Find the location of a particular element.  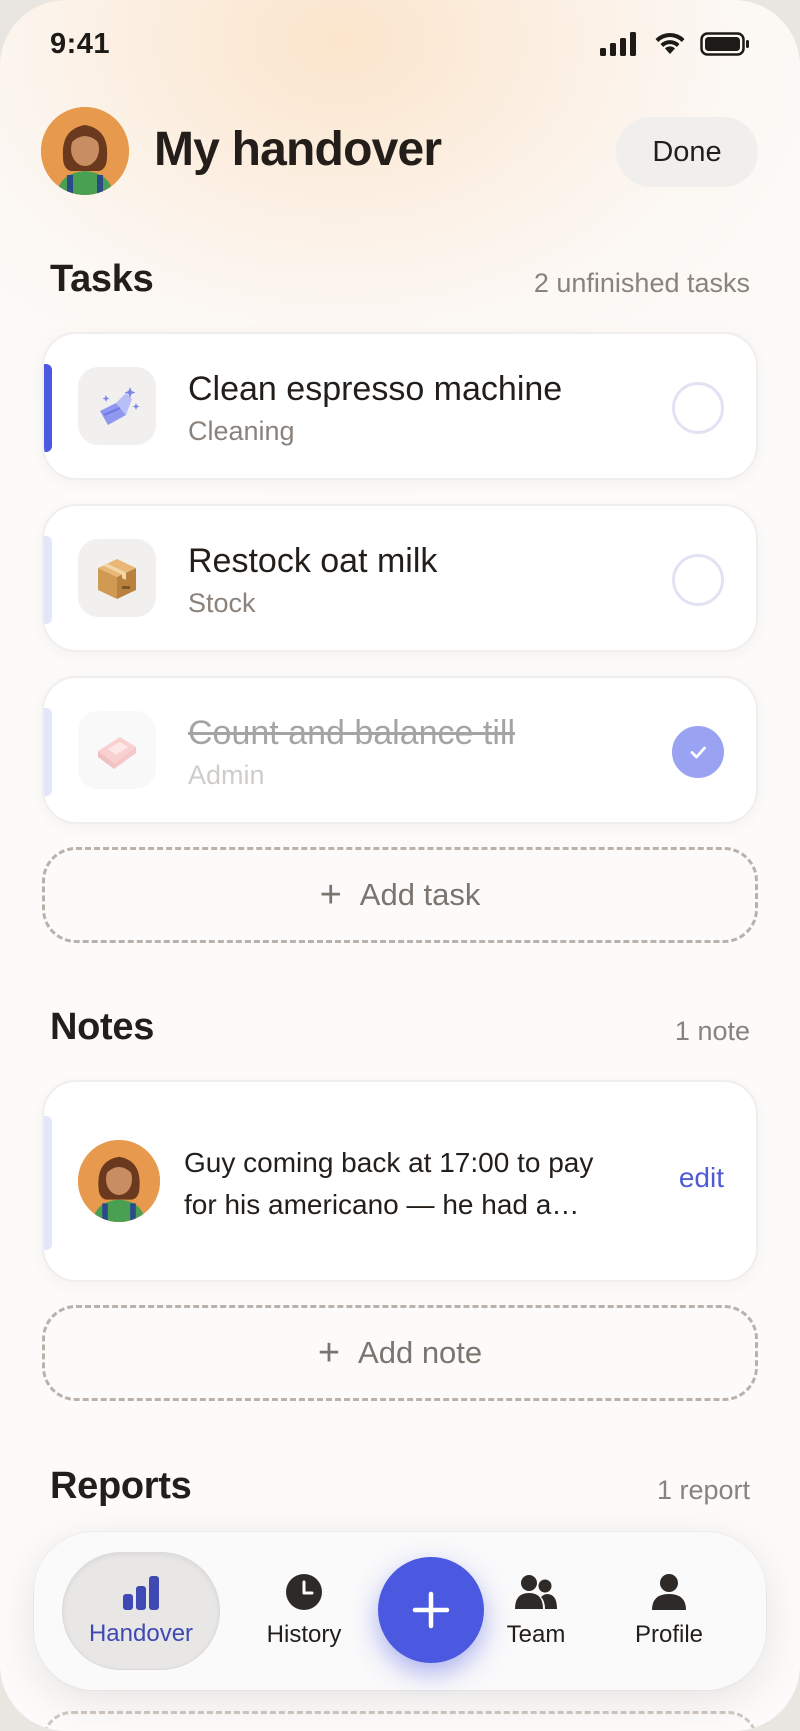

note-edit-link: edit is located at coordinates (701, 1178).